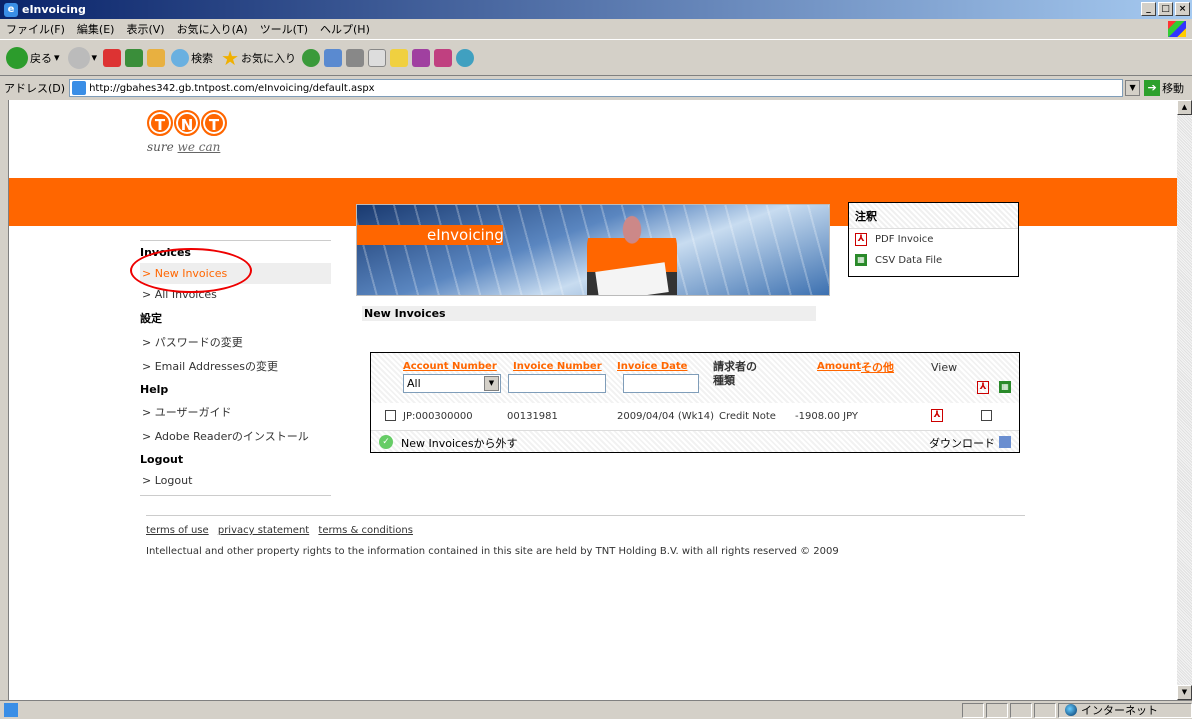 The image size is (1192, 719). I want to click on tnt-logo: T N T sure we can, so click(187, 132).